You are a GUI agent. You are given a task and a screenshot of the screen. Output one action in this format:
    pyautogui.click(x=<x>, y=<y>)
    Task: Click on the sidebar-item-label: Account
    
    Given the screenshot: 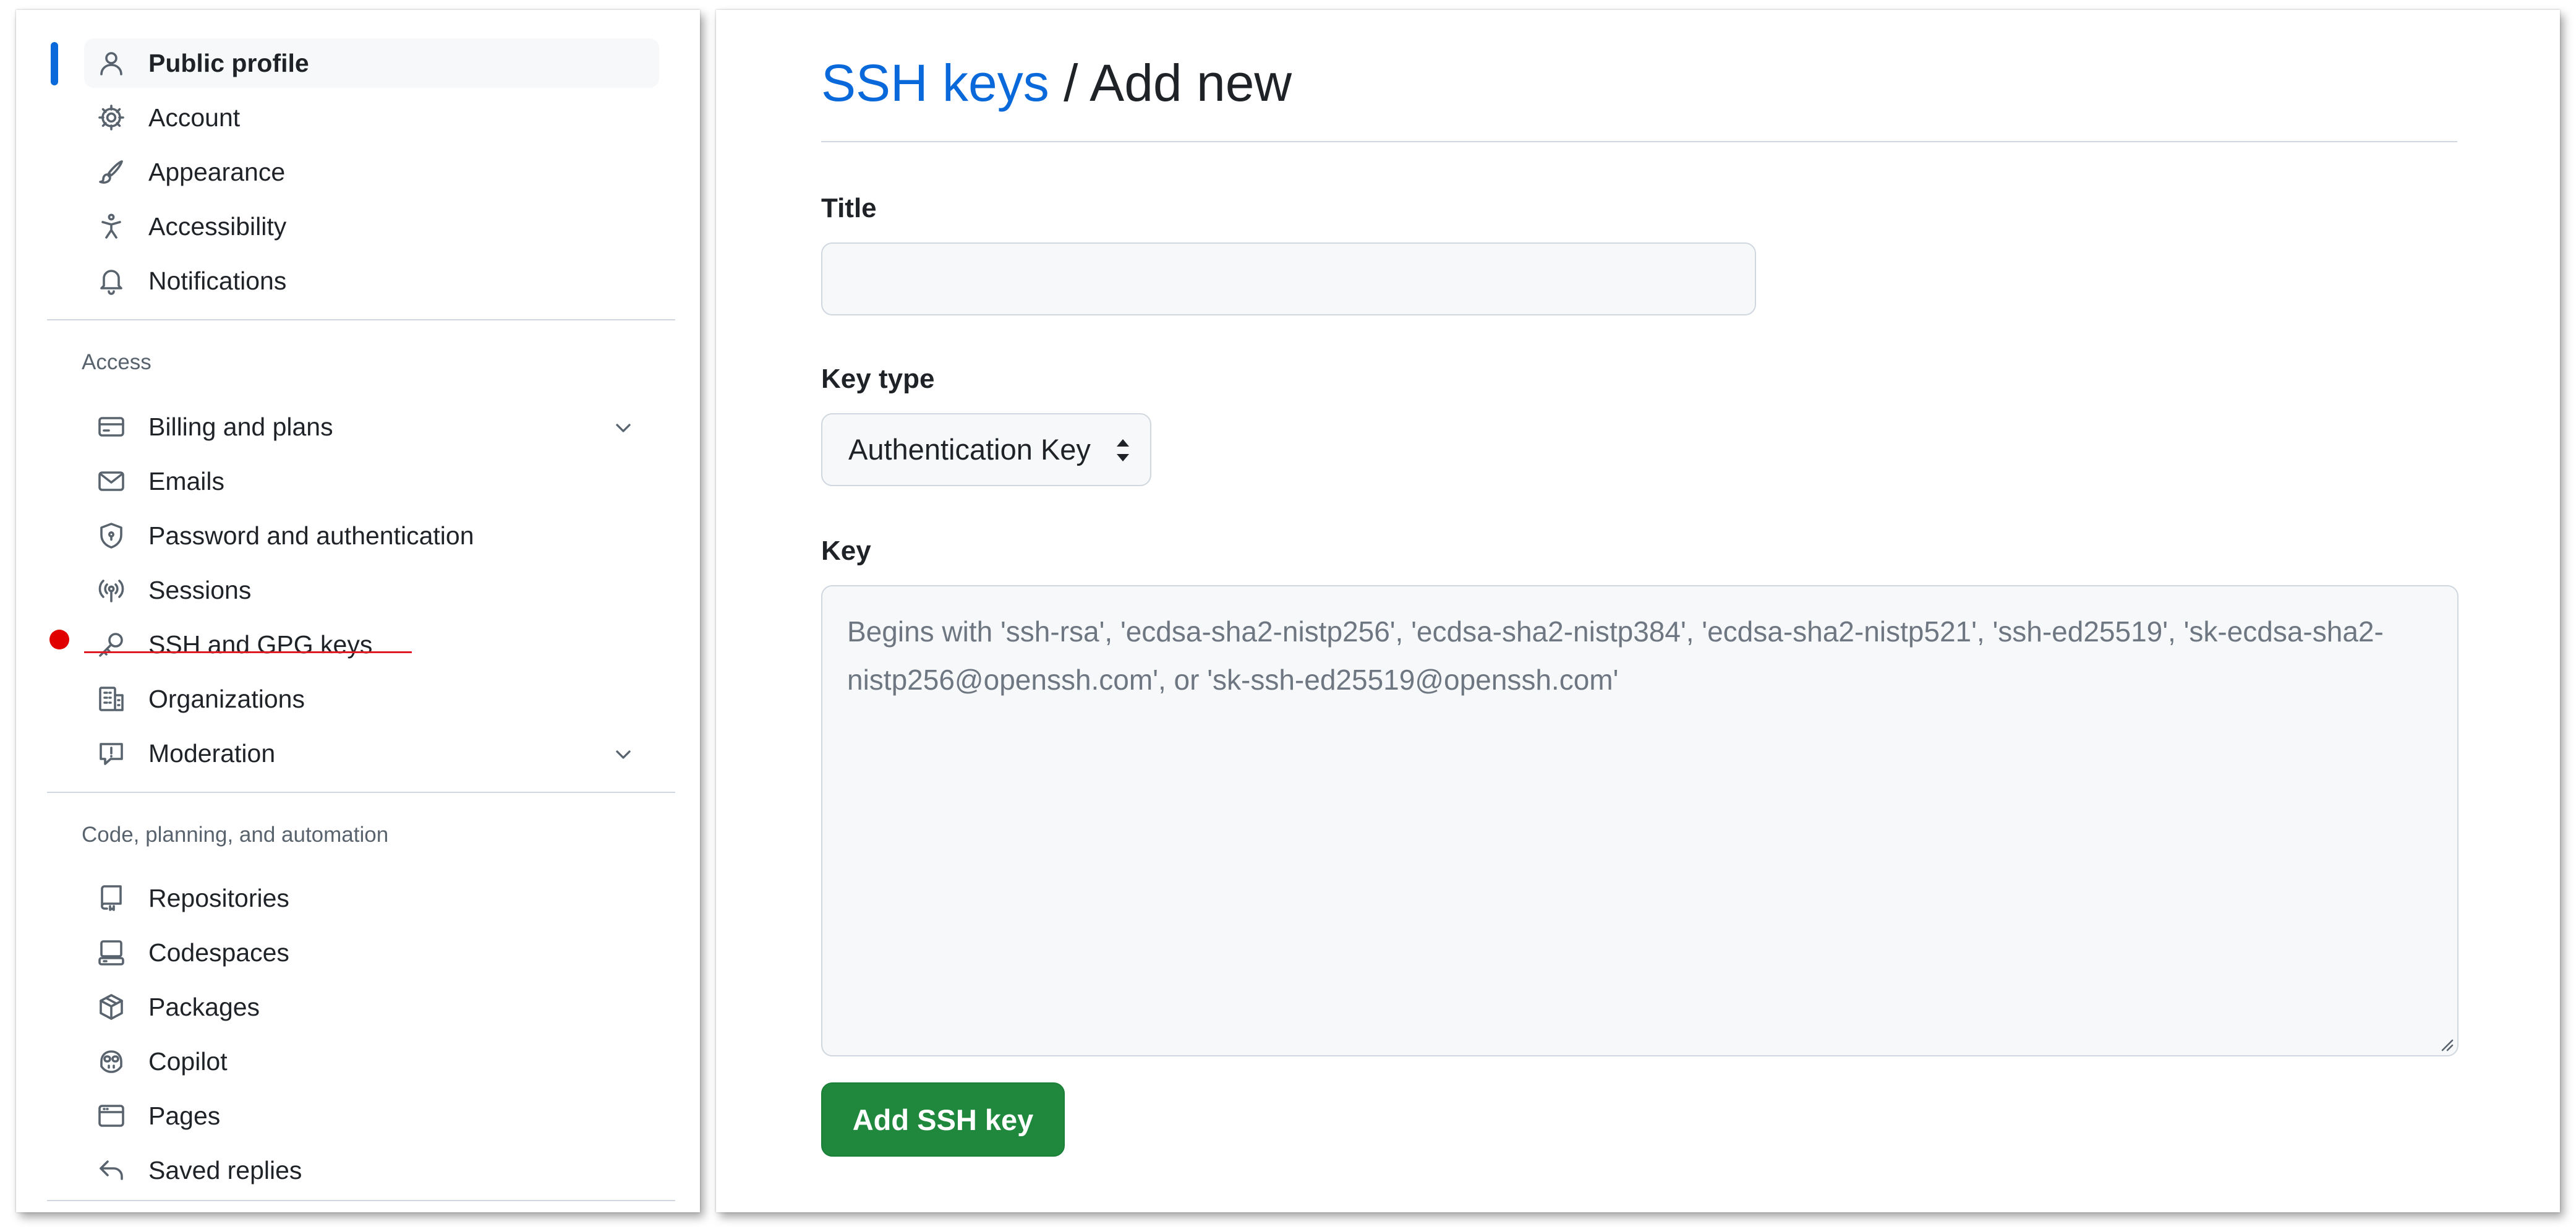 What is the action you would take?
    pyautogui.click(x=194, y=117)
    